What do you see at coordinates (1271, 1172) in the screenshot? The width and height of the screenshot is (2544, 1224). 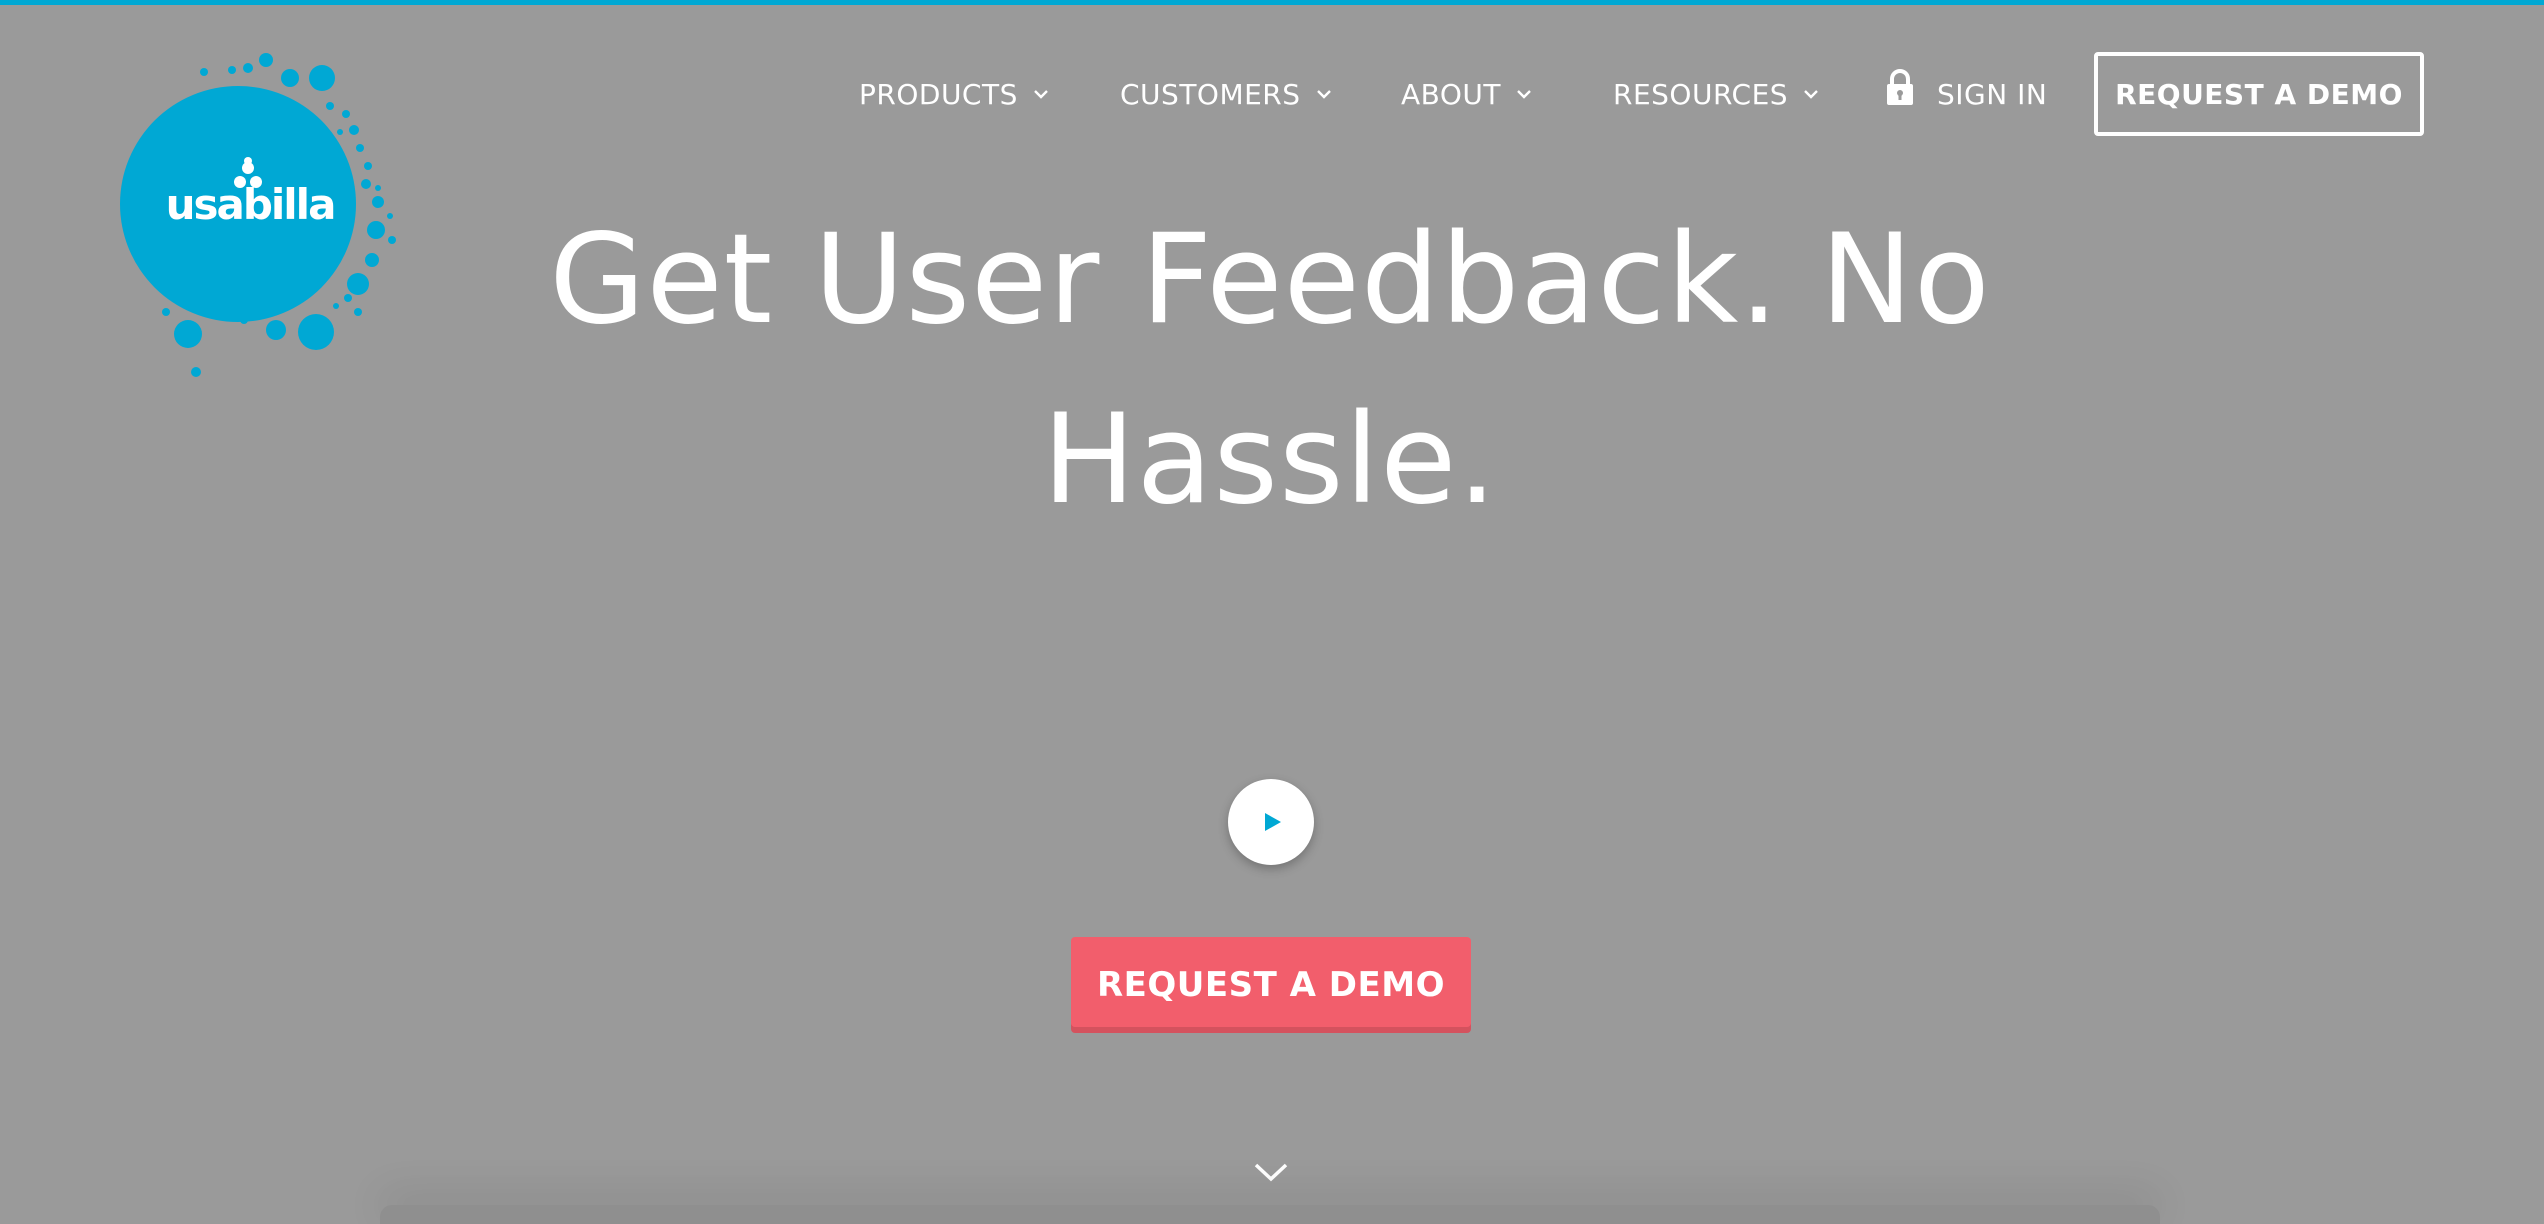 I see `scroll-down-chevron-icon` at bounding box center [1271, 1172].